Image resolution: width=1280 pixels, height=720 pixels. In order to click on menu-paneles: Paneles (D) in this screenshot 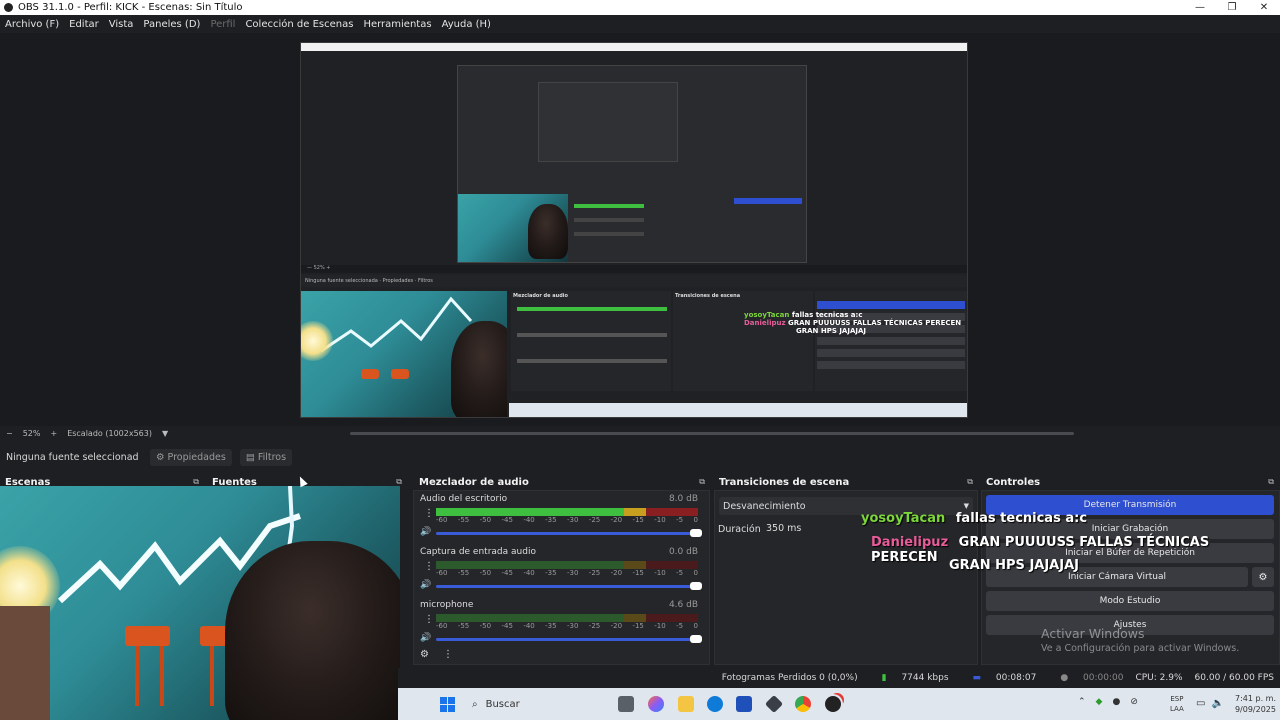, I will do `click(171, 24)`.